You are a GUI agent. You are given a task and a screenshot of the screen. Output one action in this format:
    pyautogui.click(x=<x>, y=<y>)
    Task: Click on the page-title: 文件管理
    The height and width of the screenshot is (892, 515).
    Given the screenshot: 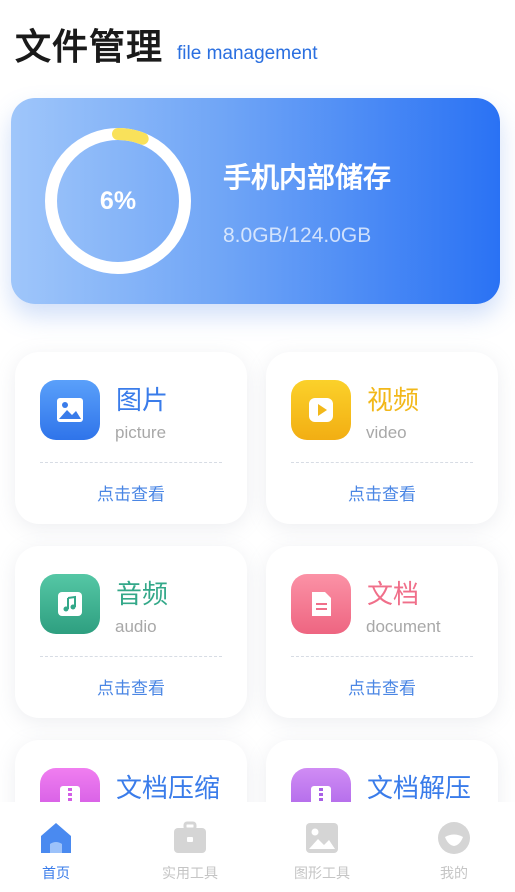 What is the action you would take?
    pyautogui.click(x=89, y=47)
    